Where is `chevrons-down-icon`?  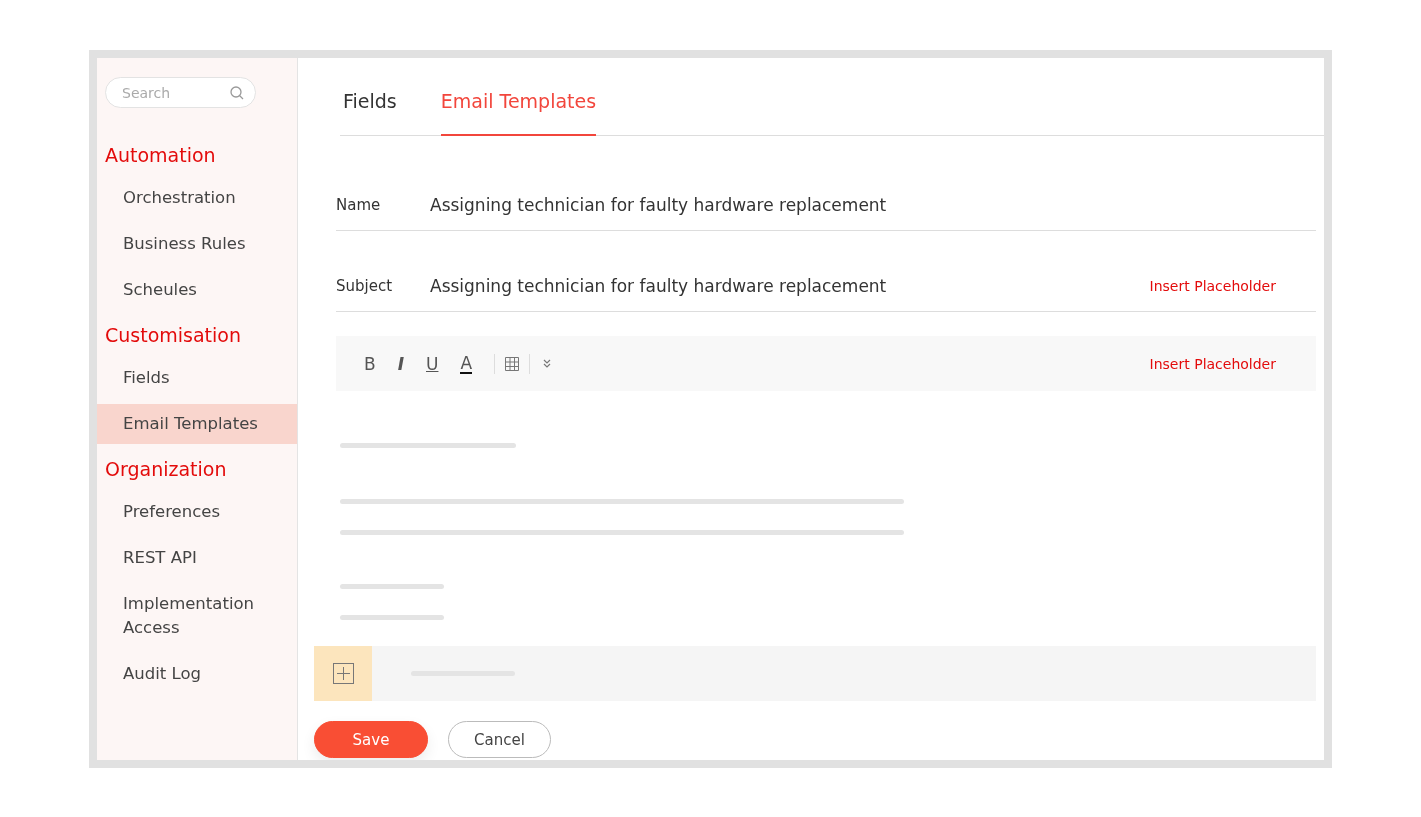 chevrons-down-icon is located at coordinates (547, 363).